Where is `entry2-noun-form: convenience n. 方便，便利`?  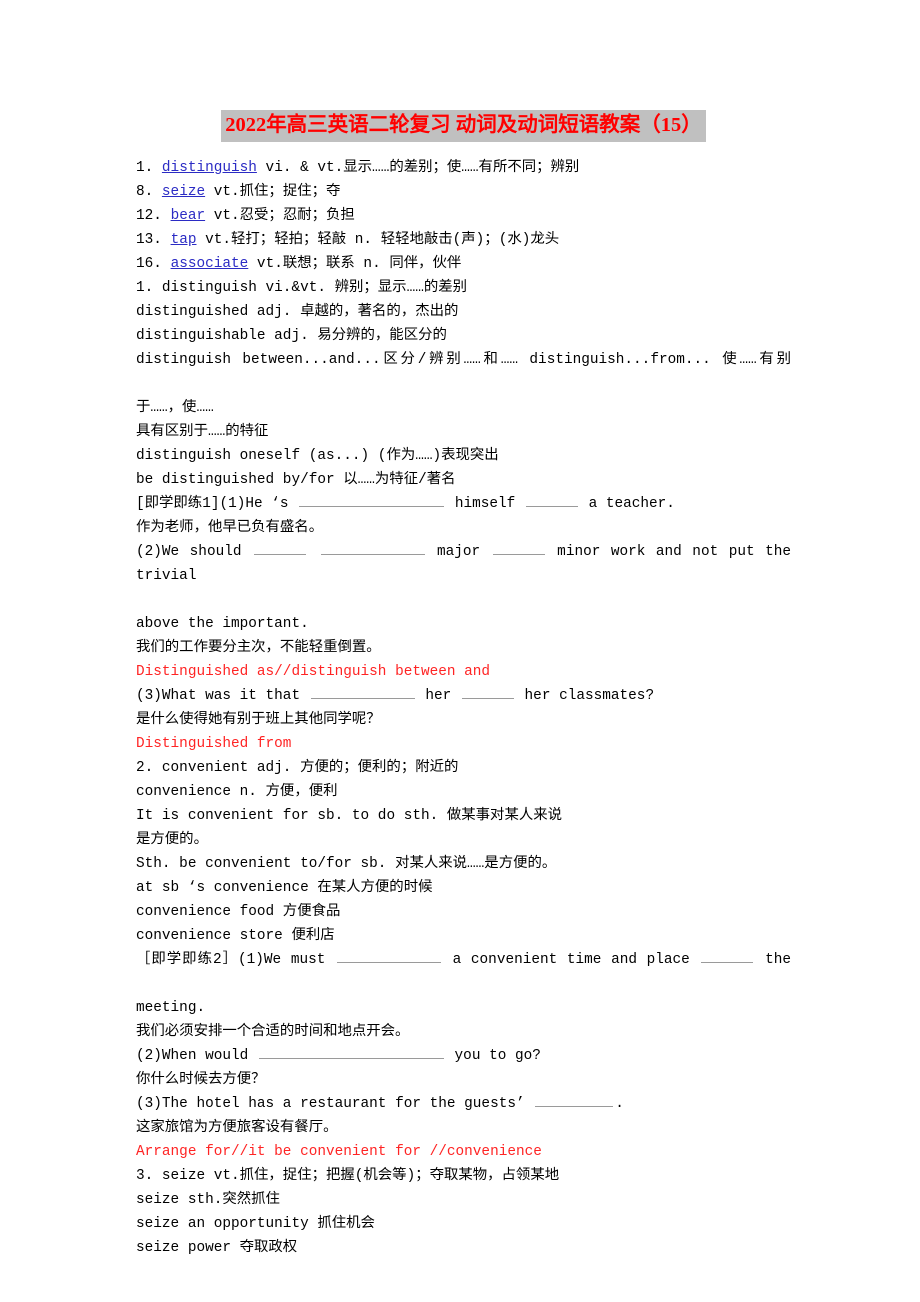
entry2-noun-form: convenience n. 方便，便利 is located at coordinates (237, 791).